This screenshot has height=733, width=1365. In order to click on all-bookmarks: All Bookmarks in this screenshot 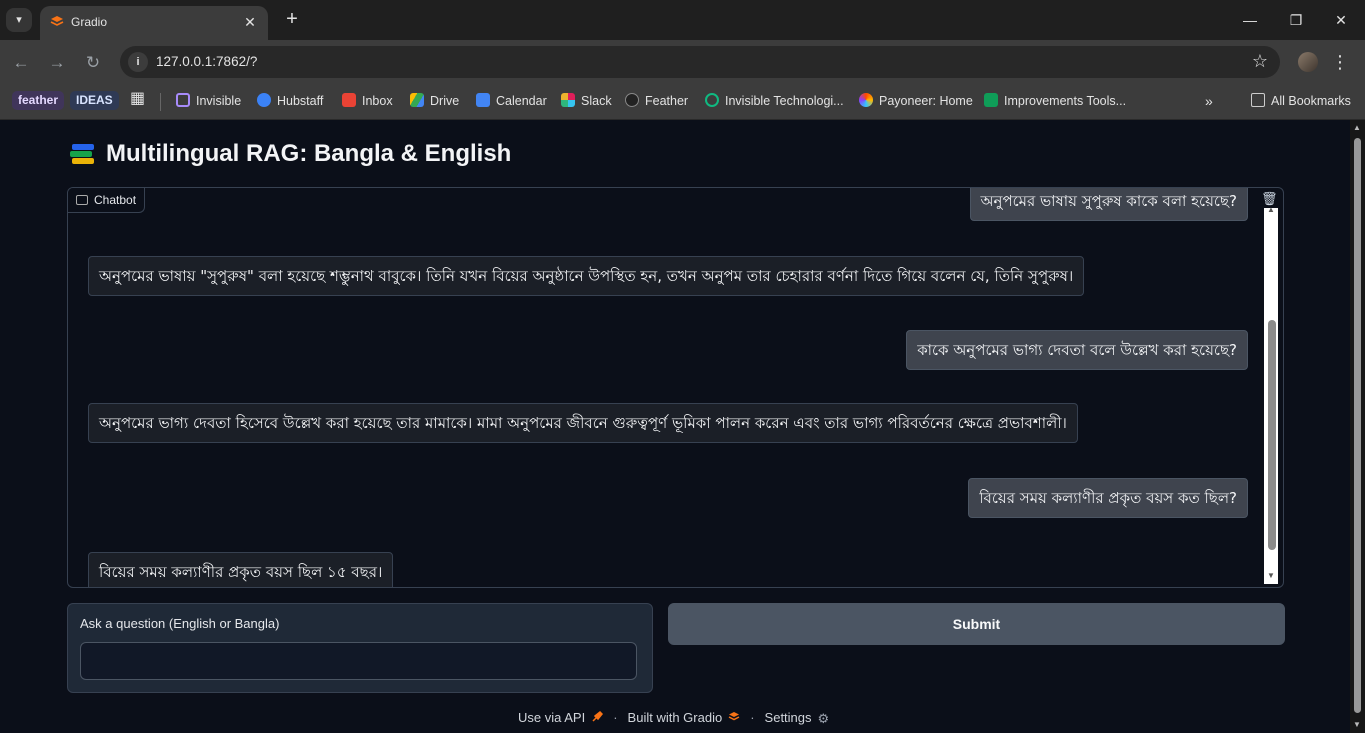, I will do `click(1301, 101)`.